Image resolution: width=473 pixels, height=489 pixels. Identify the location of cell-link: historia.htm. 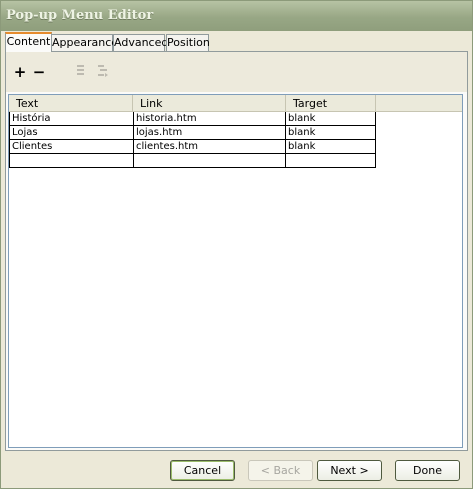
(210, 119).